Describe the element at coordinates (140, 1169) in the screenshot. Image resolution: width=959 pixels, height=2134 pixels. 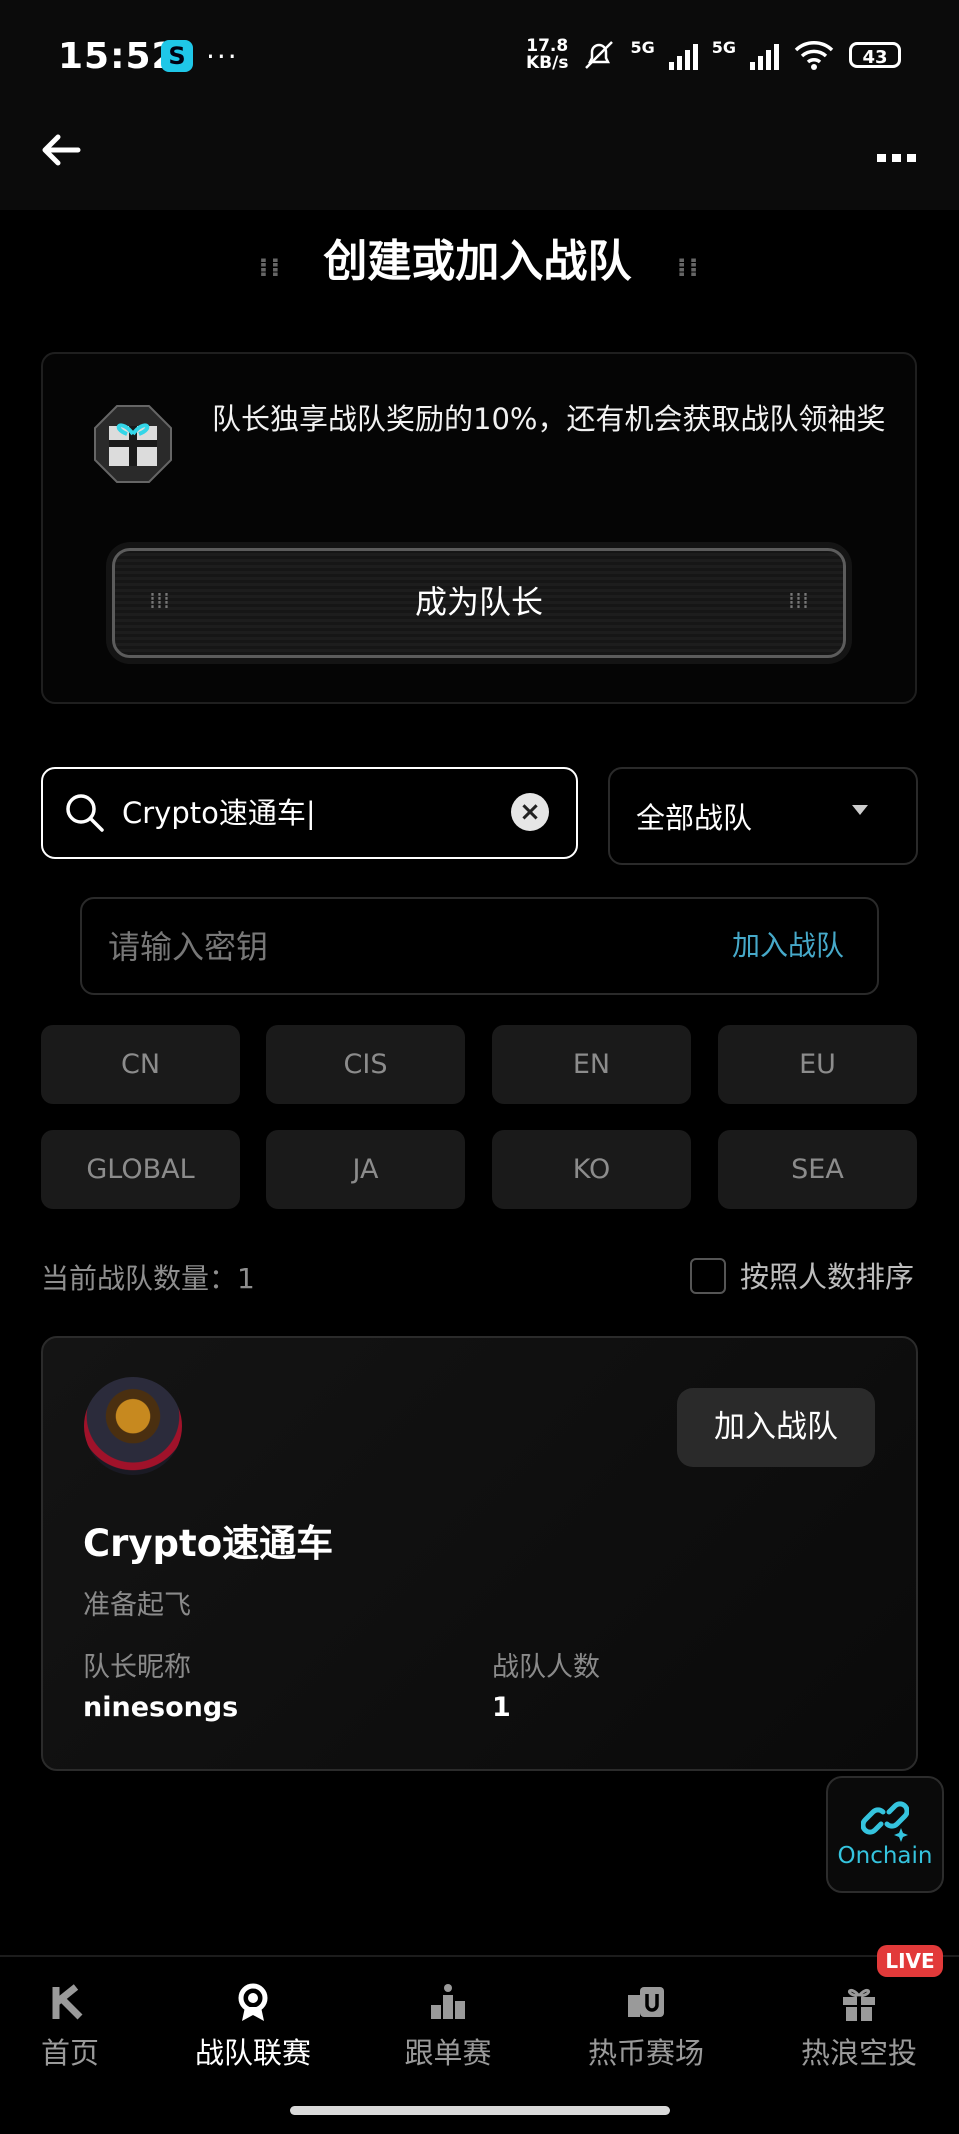
I see `region-chip-global: GLOBAL` at that location.